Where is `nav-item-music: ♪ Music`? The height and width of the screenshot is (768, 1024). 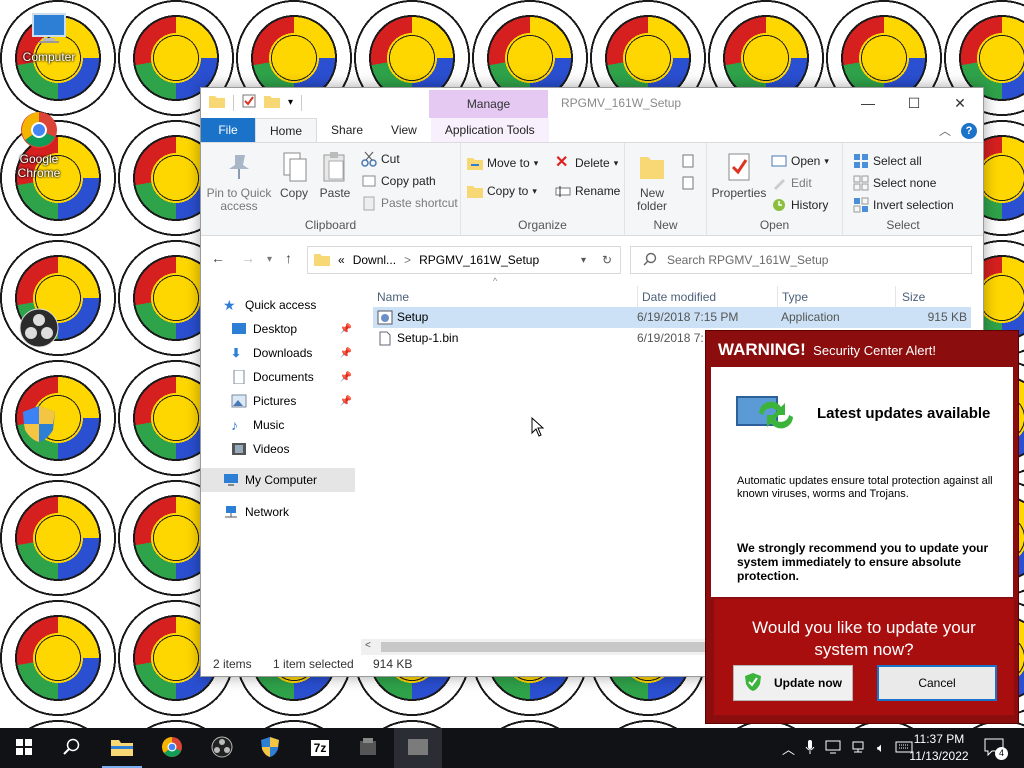 nav-item-music: ♪ Music is located at coordinates (308, 425).